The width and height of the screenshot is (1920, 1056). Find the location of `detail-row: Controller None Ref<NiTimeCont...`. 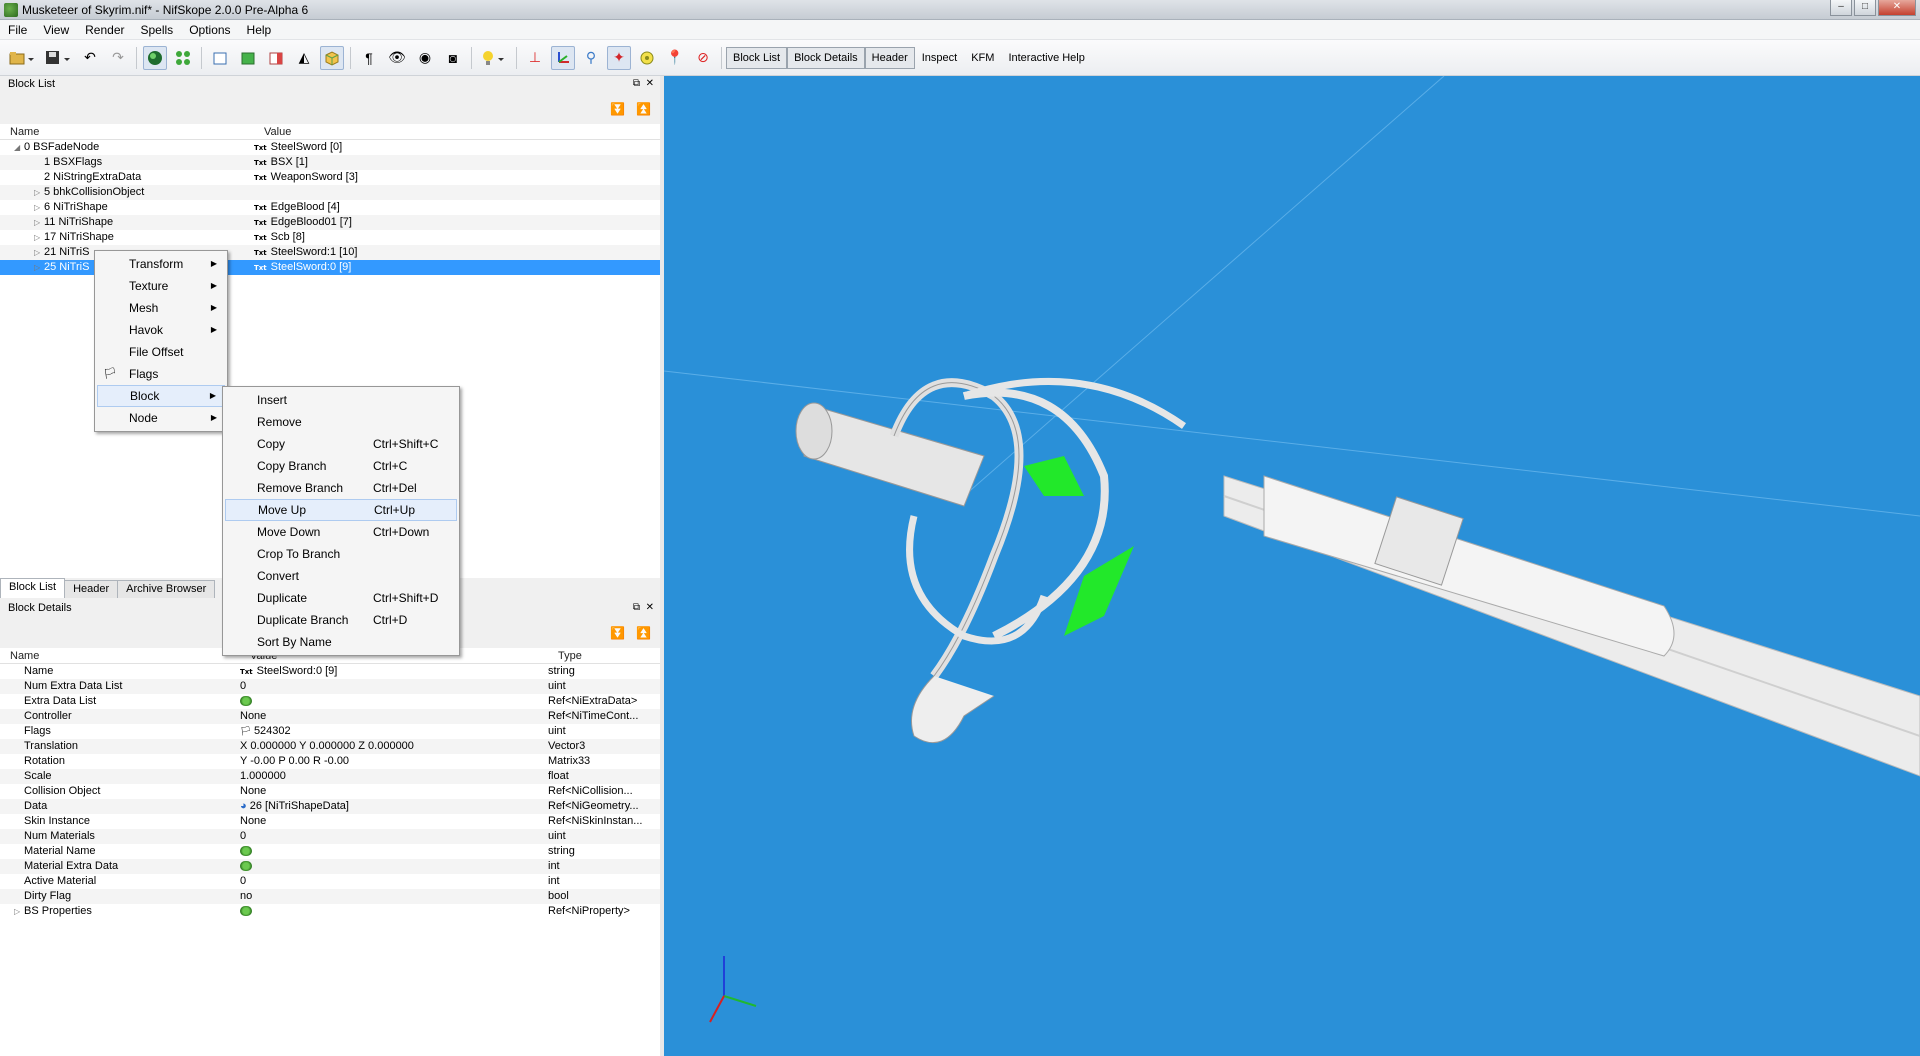

detail-row: Controller None Ref<NiTimeCont... is located at coordinates (330, 716).